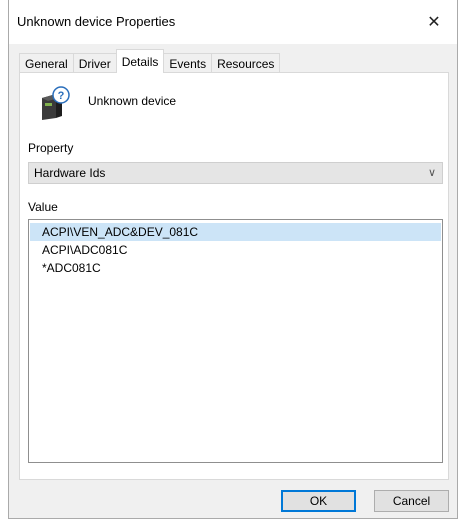  I want to click on property-label: Property, so click(51, 148).